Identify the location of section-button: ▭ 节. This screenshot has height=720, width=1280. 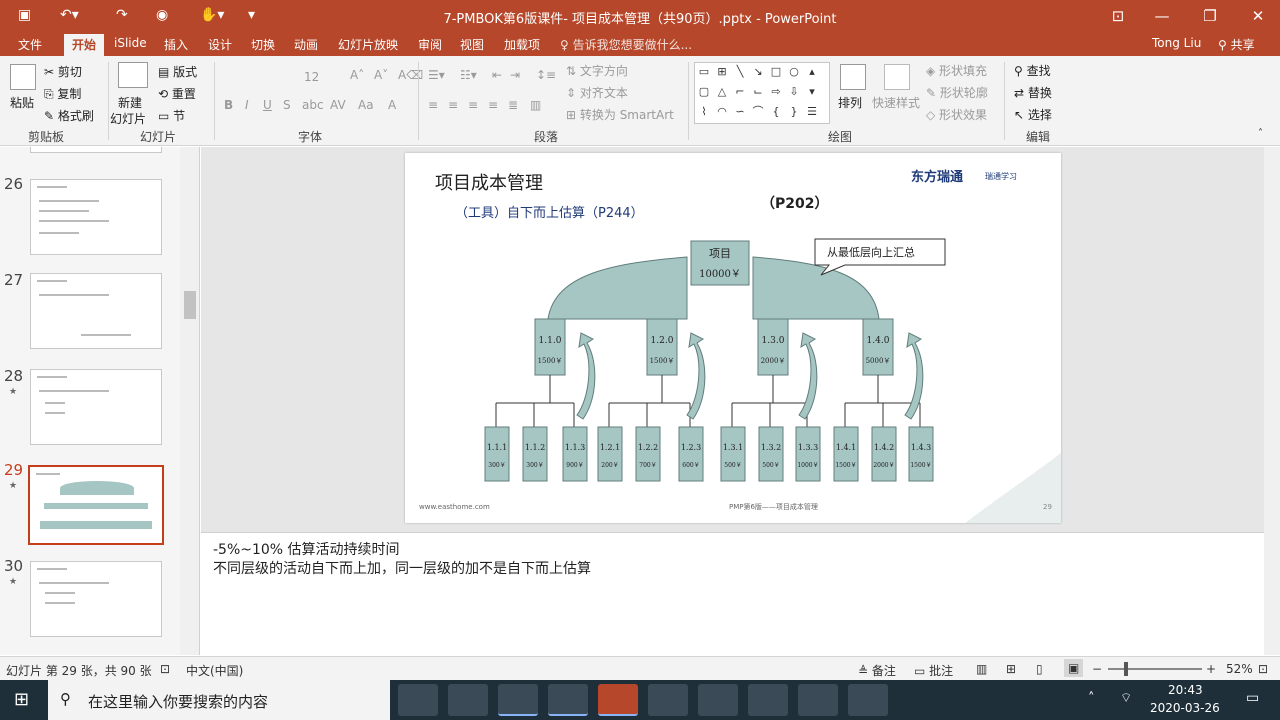
(171, 115).